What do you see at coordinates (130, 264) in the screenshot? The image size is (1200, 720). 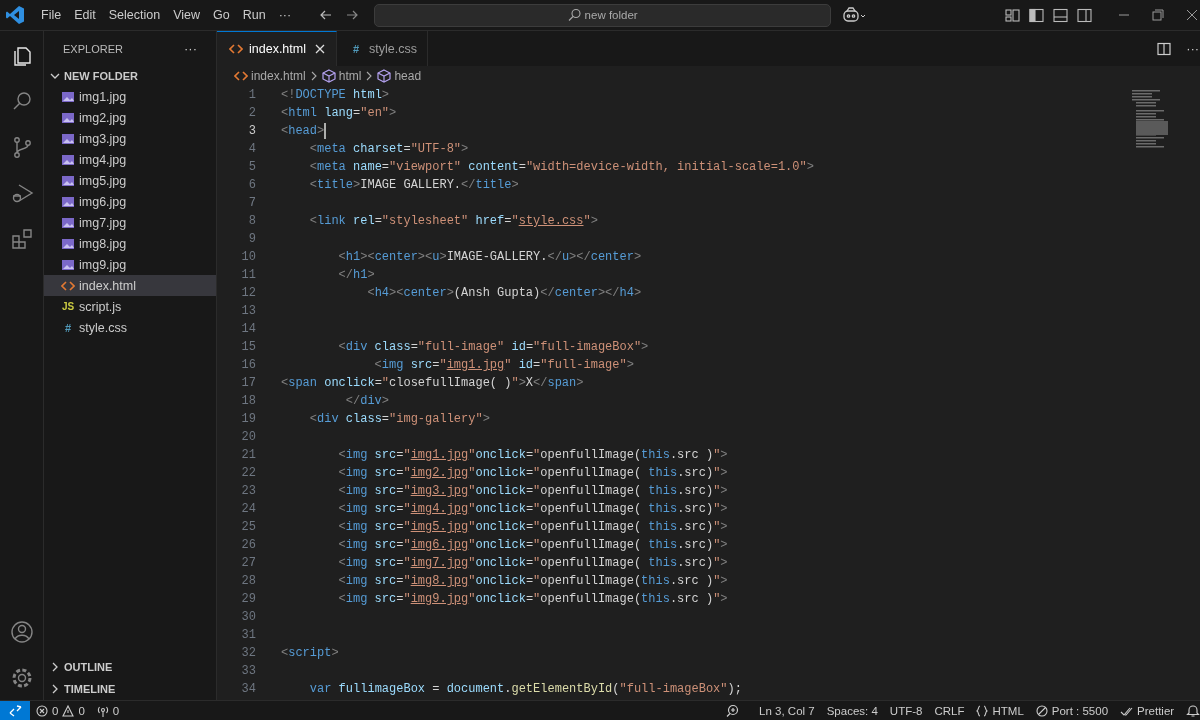 I see `tree-item: img9.jpg` at bounding box center [130, 264].